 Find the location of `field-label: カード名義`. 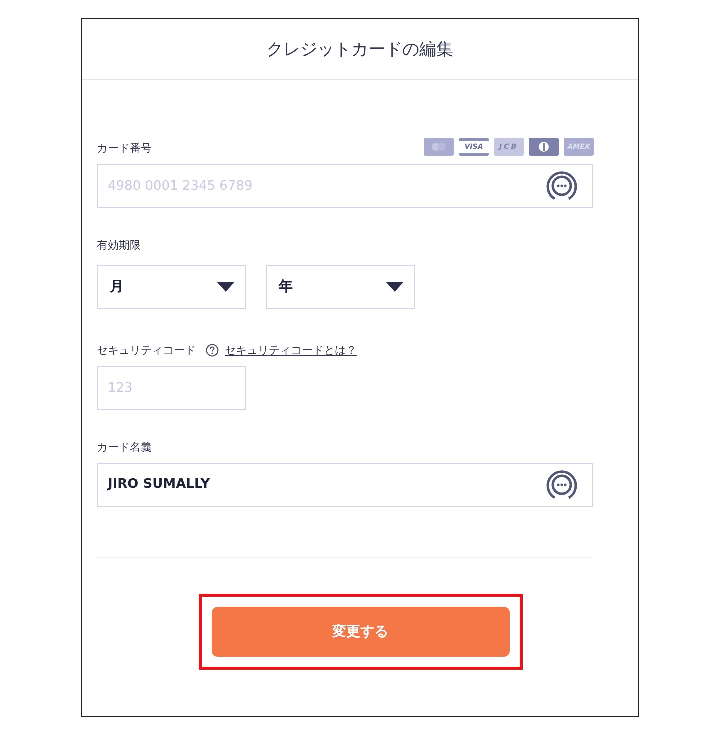

field-label: カード名義 is located at coordinates (125, 447).